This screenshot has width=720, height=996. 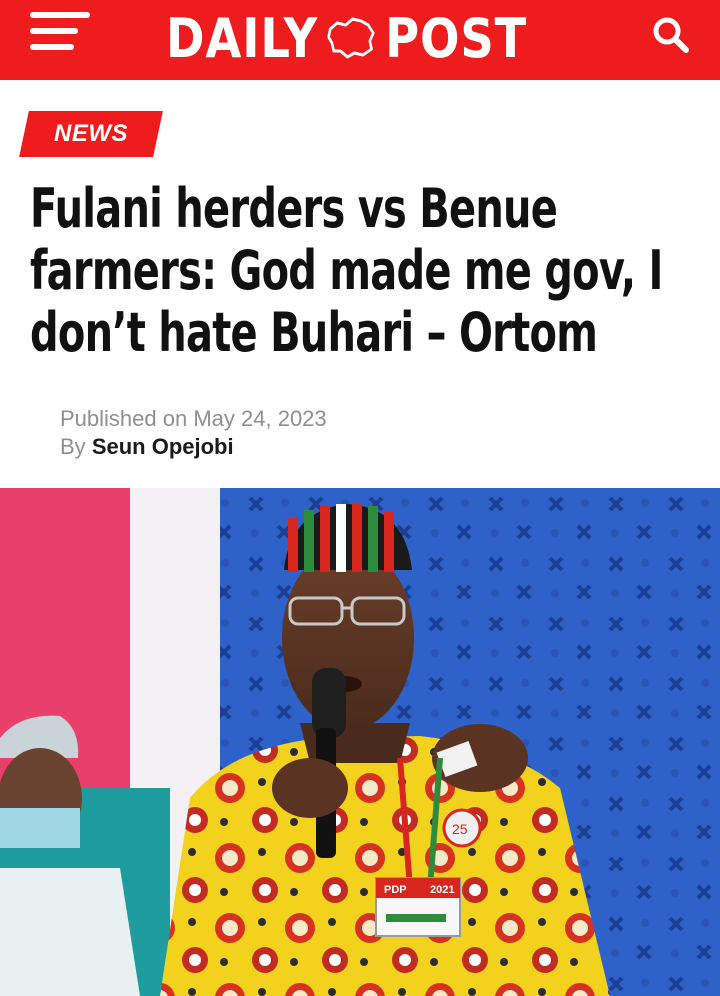 What do you see at coordinates (163, 446) in the screenshot?
I see `author-link: Seun Opejobi` at bounding box center [163, 446].